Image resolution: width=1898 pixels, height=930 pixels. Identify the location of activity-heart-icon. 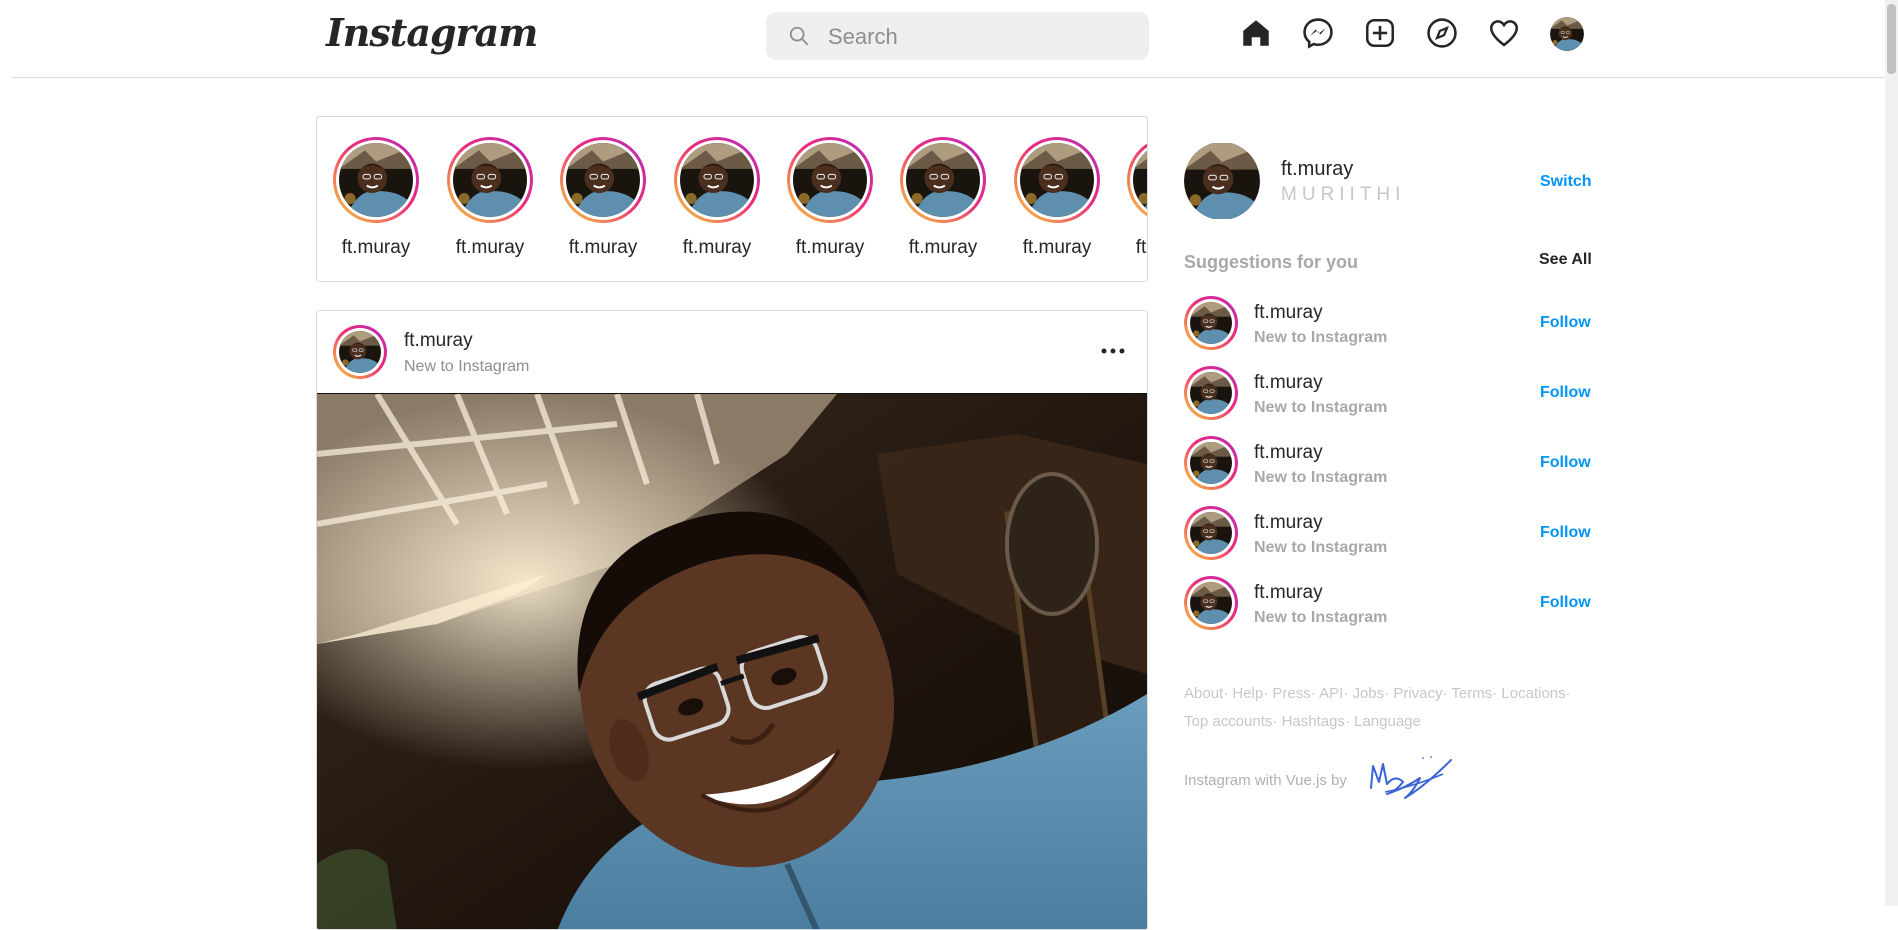
(1504, 33).